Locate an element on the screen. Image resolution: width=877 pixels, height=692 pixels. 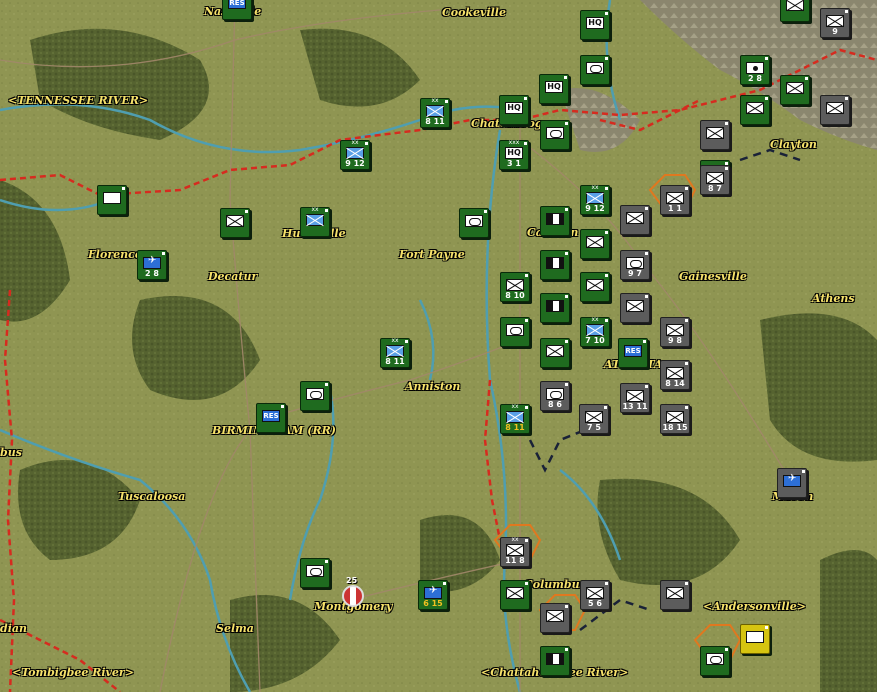
unit-counter-u20 is located at coordinates (235, 223).